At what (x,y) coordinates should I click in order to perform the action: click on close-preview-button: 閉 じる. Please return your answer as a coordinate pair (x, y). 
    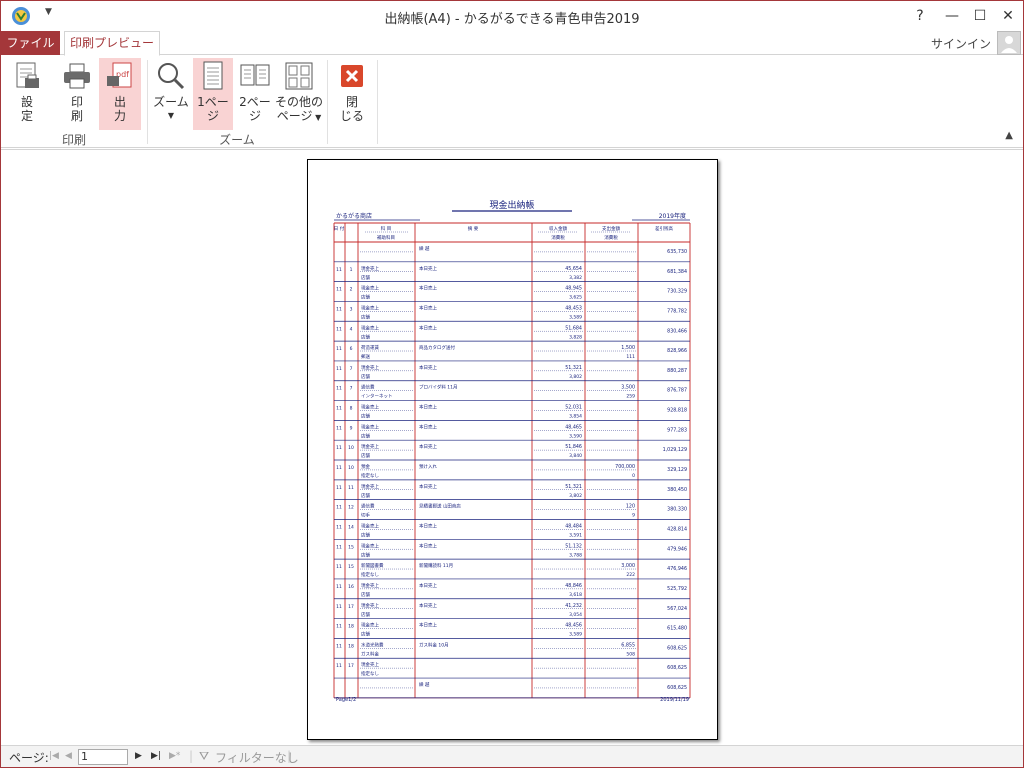
    Looking at the image, I should click on (352, 94).